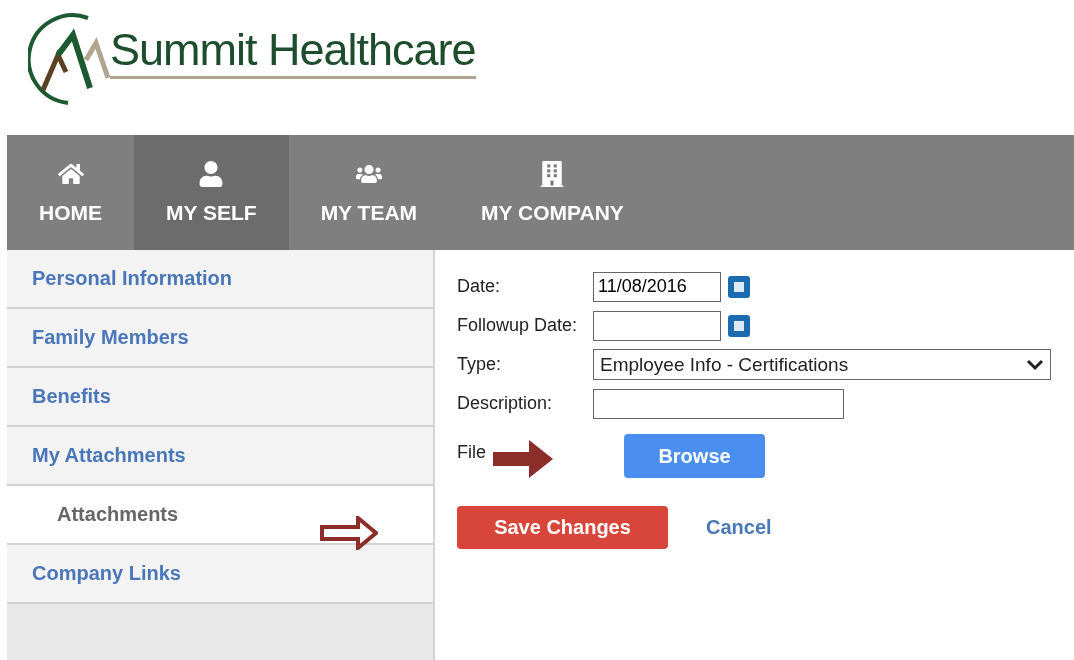 The image size is (1074, 660). What do you see at coordinates (657, 325) in the screenshot?
I see `date-field` at bounding box center [657, 325].